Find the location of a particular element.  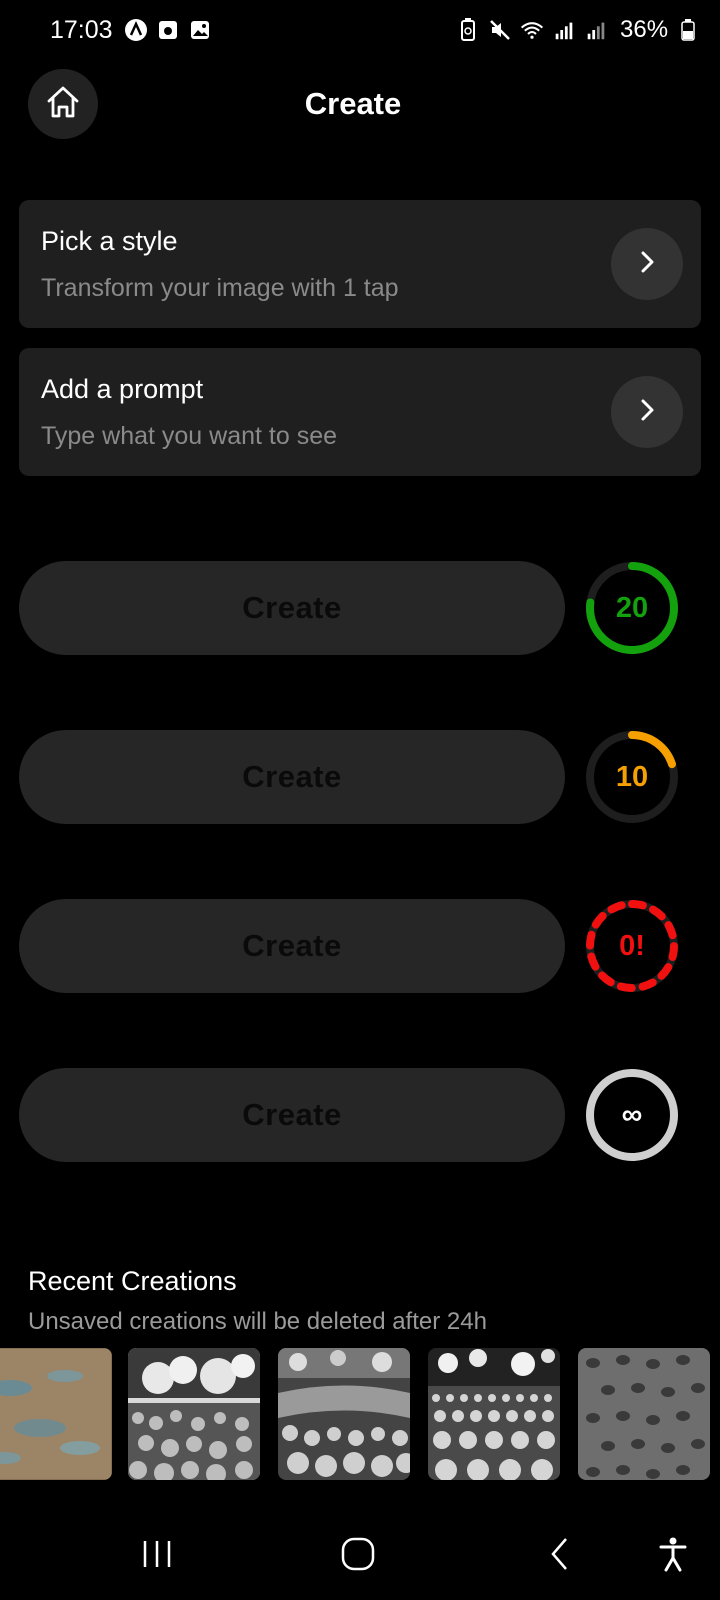

camera-icon is located at coordinates (168, 30).